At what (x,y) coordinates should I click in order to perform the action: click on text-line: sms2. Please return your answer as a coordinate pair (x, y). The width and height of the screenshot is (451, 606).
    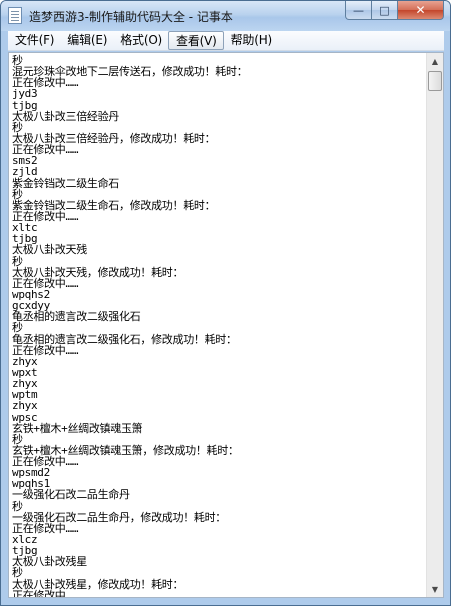
    Looking at the image, I should click on (25, 161).